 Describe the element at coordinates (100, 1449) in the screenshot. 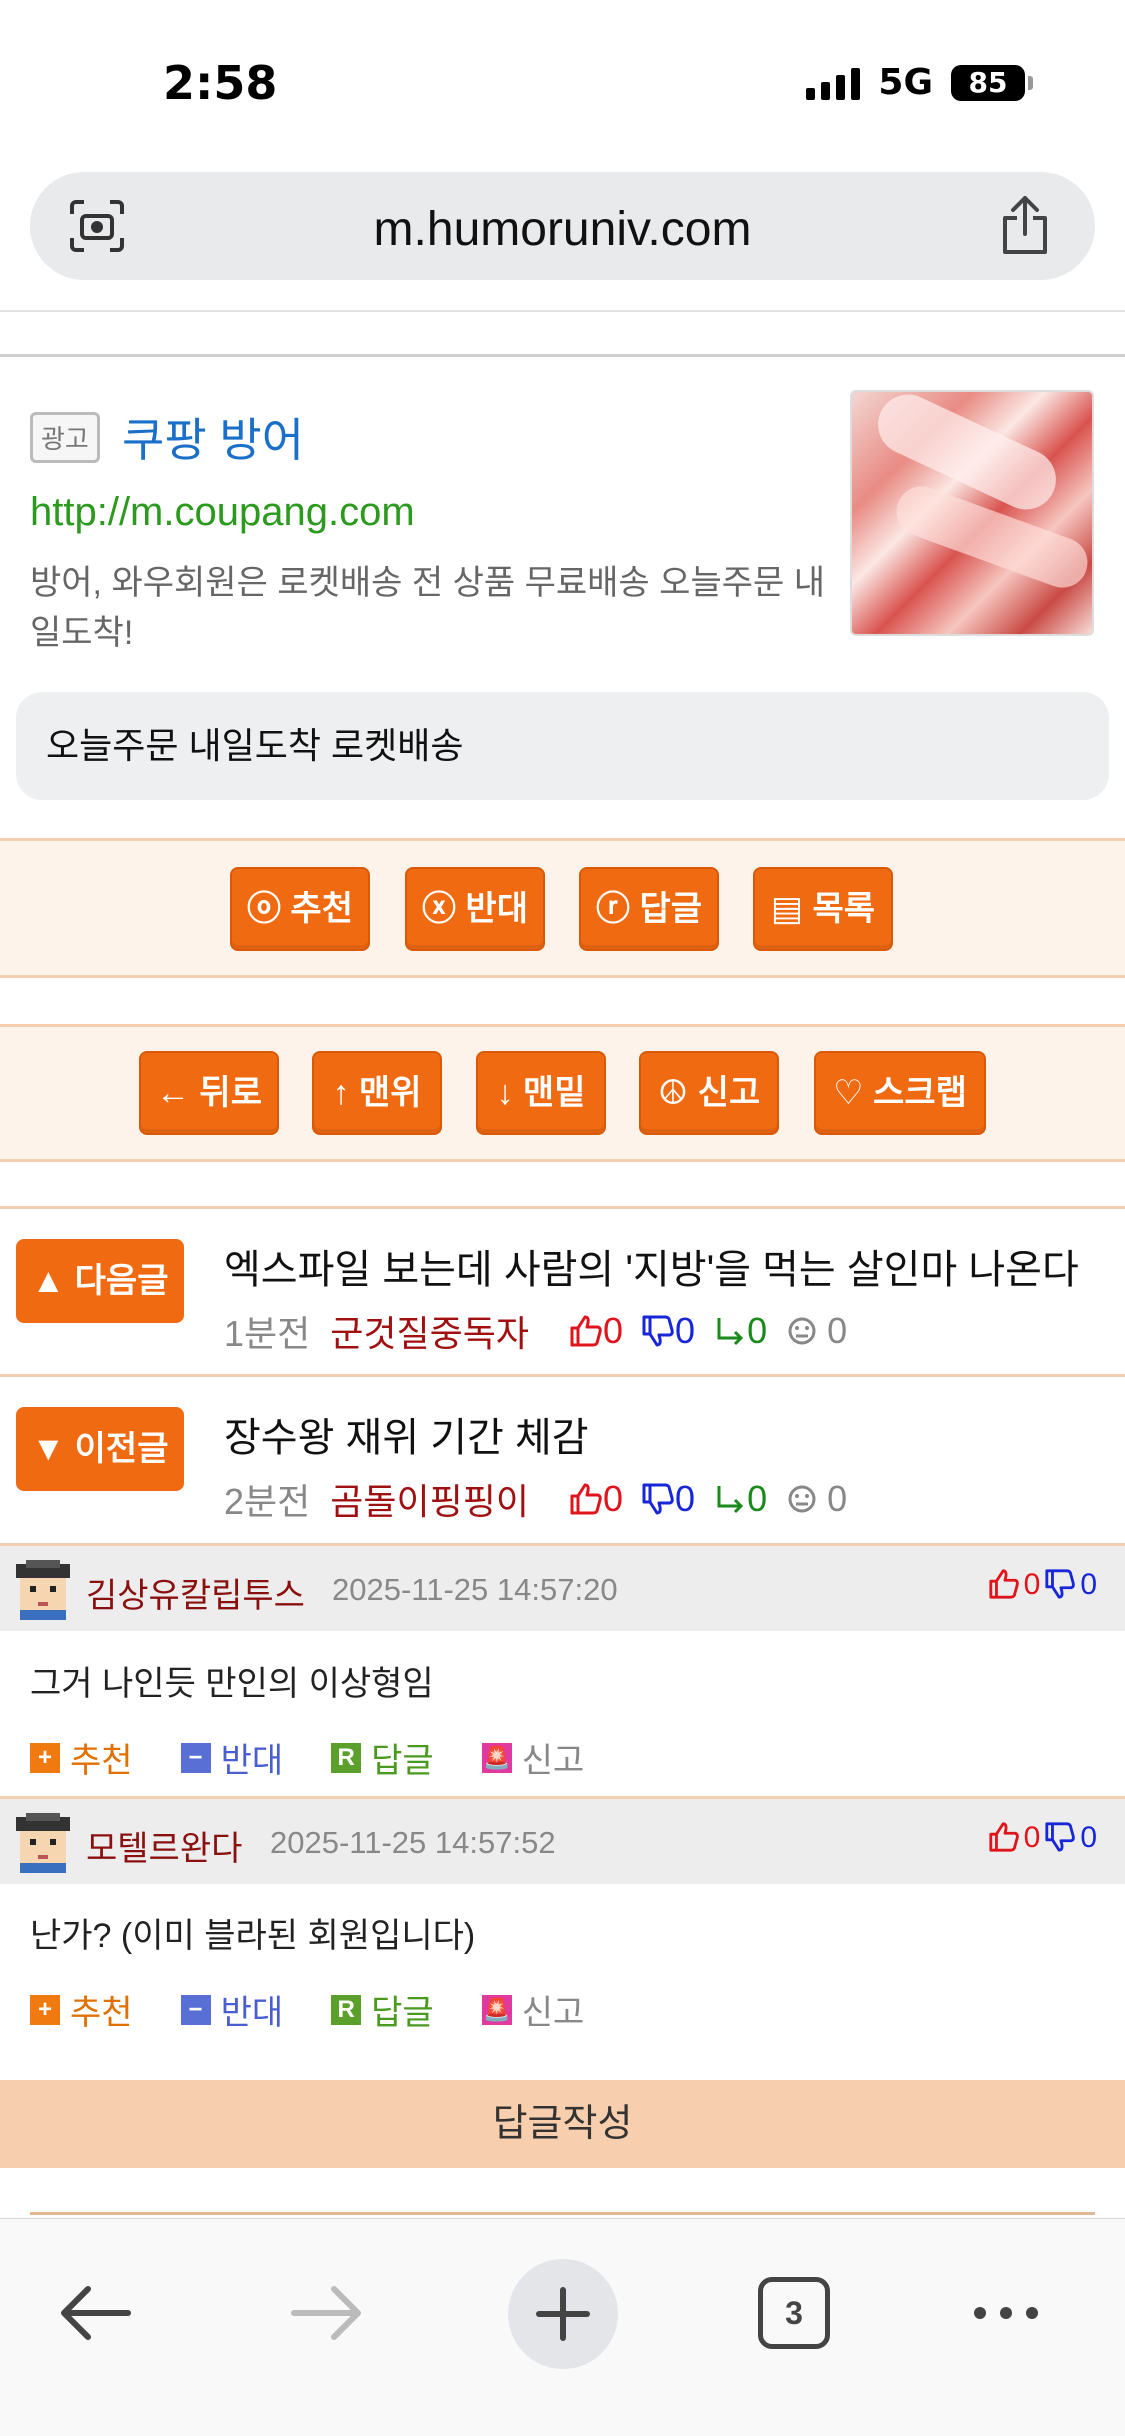

I see `prev-post-button: ▼ 이전글` at that location.